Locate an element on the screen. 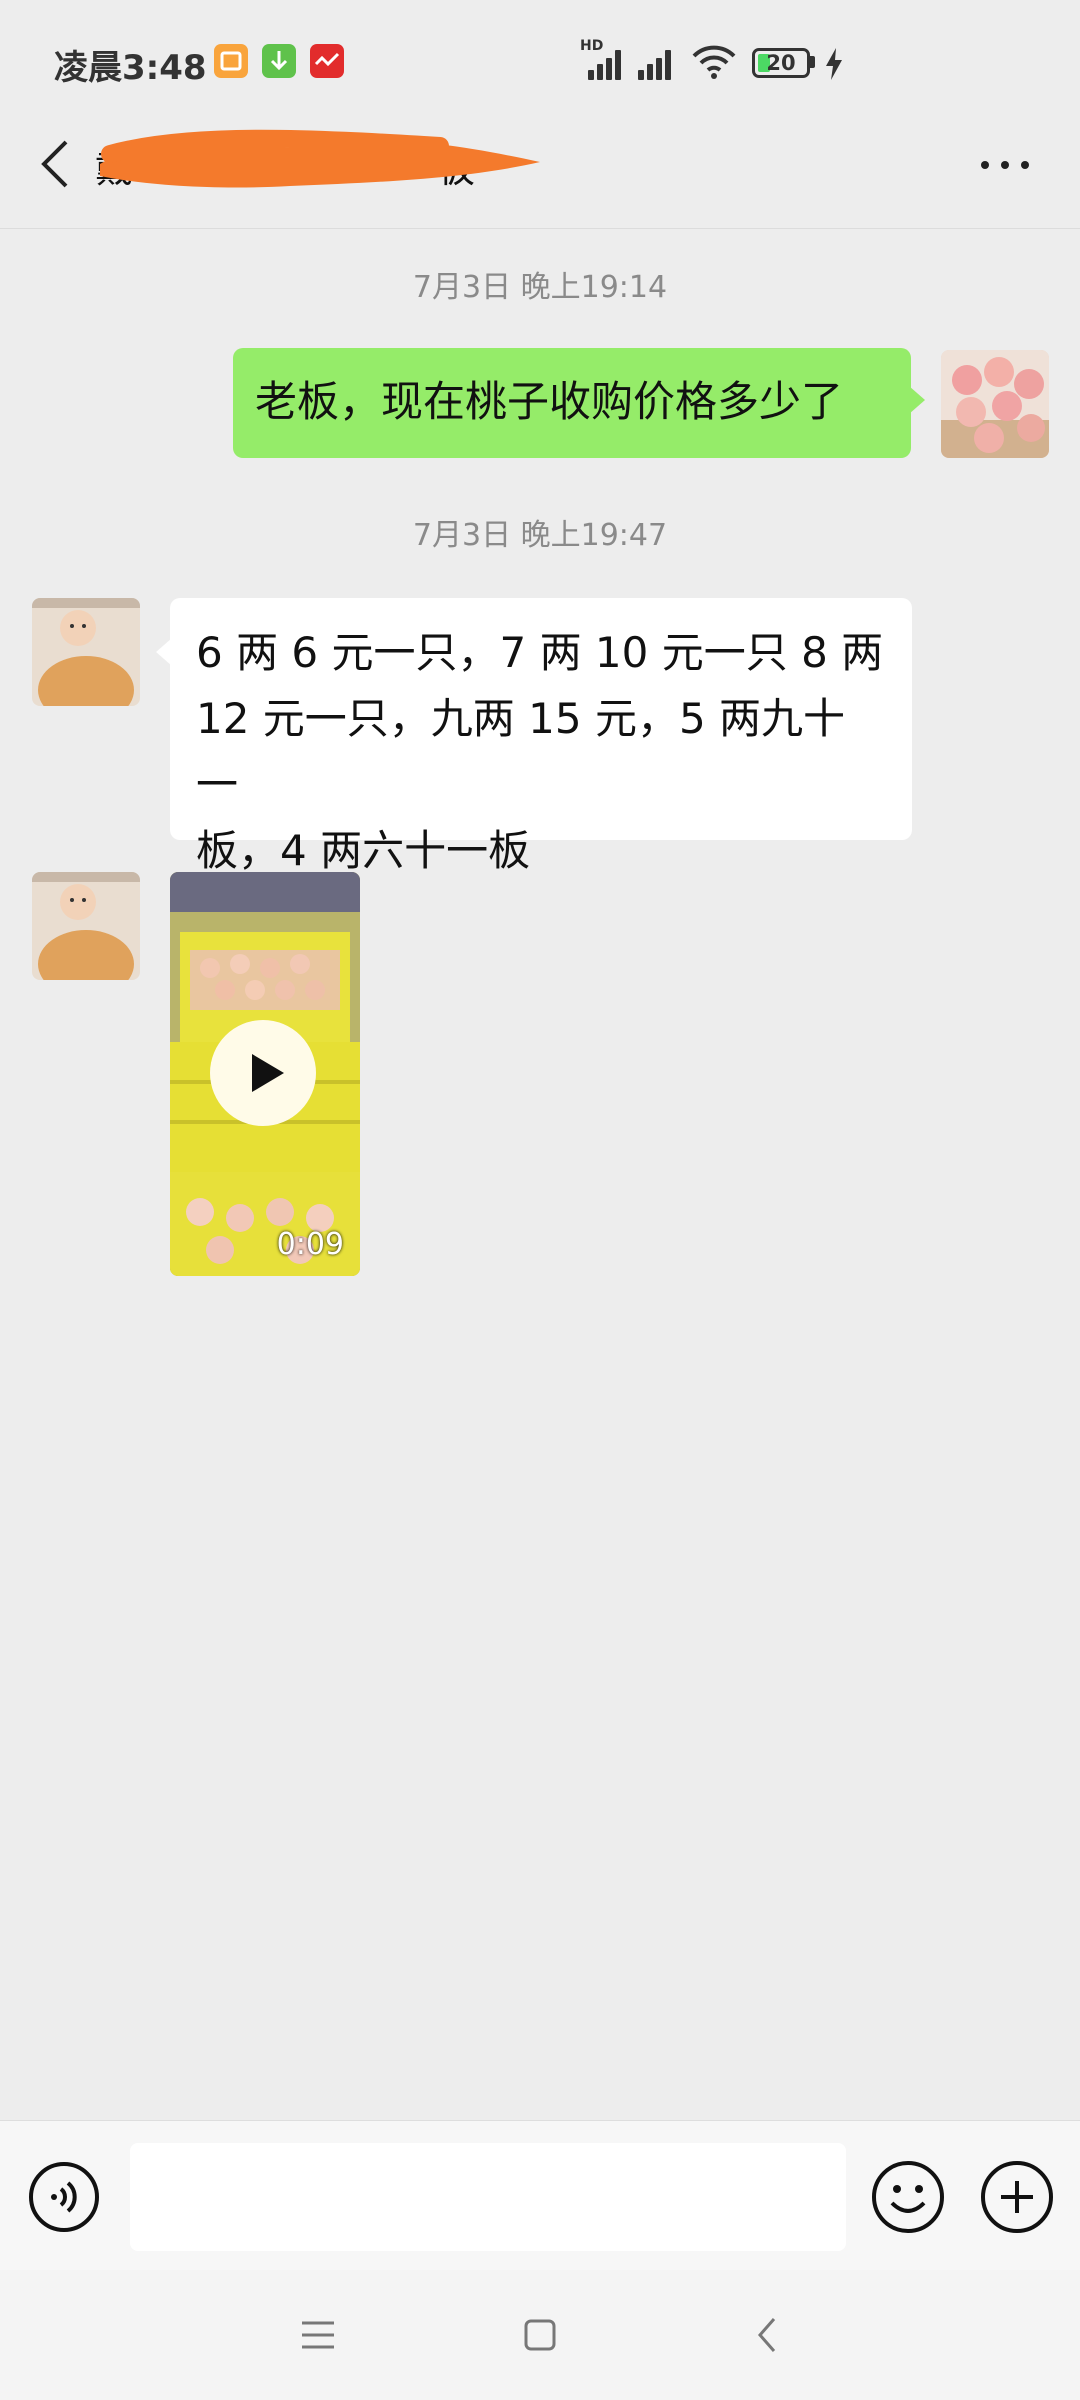 The width and height of the screenshot is (1080, 2400). my-avatar is located at coordinates (995, 404).